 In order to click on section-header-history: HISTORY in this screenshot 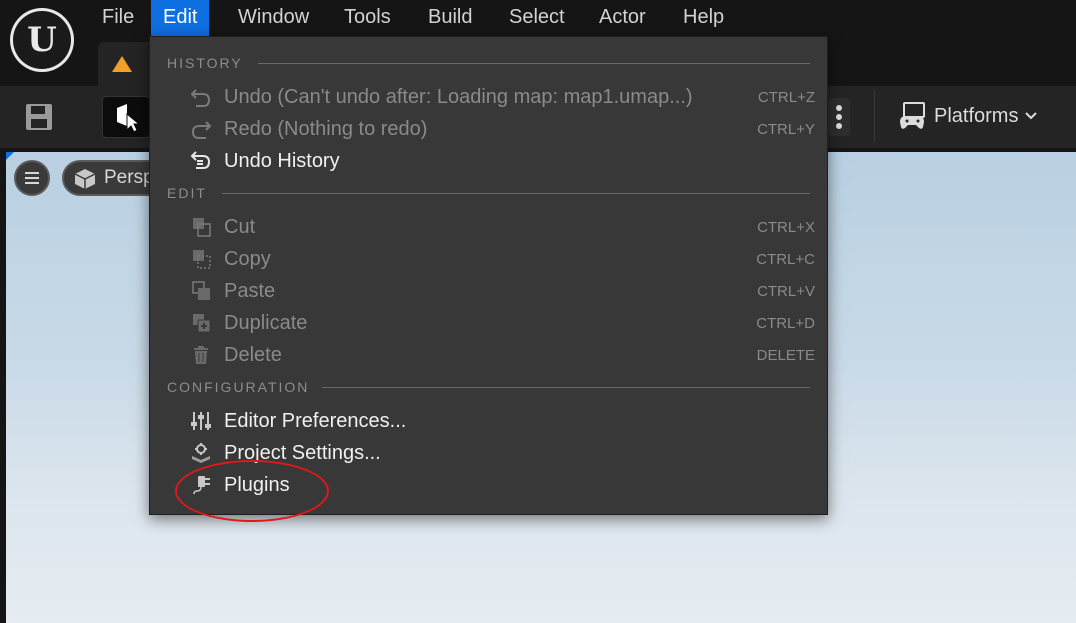, I will do `click(205, 63)`.